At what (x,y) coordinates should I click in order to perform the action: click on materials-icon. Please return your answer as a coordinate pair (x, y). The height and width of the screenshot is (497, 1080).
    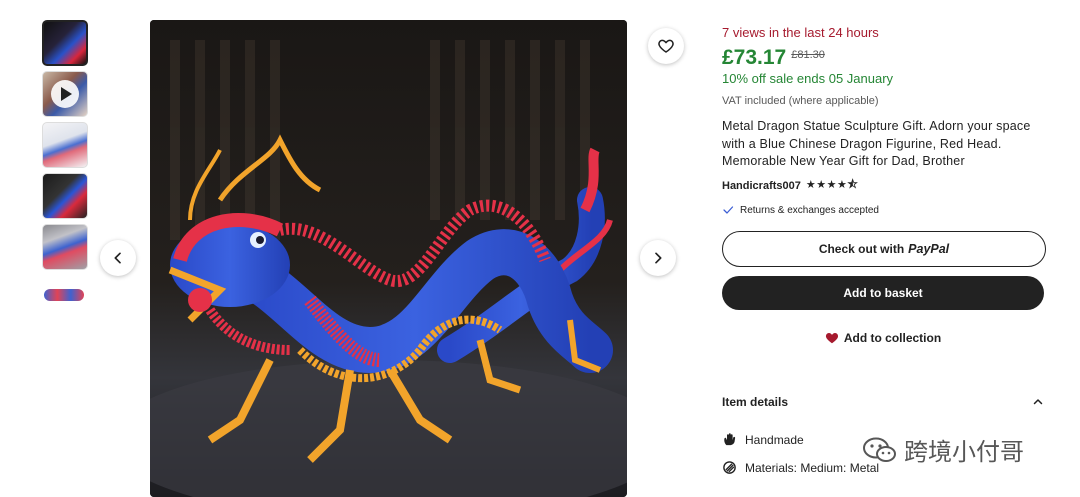
    Looking at the image, I should click on (729, 467).